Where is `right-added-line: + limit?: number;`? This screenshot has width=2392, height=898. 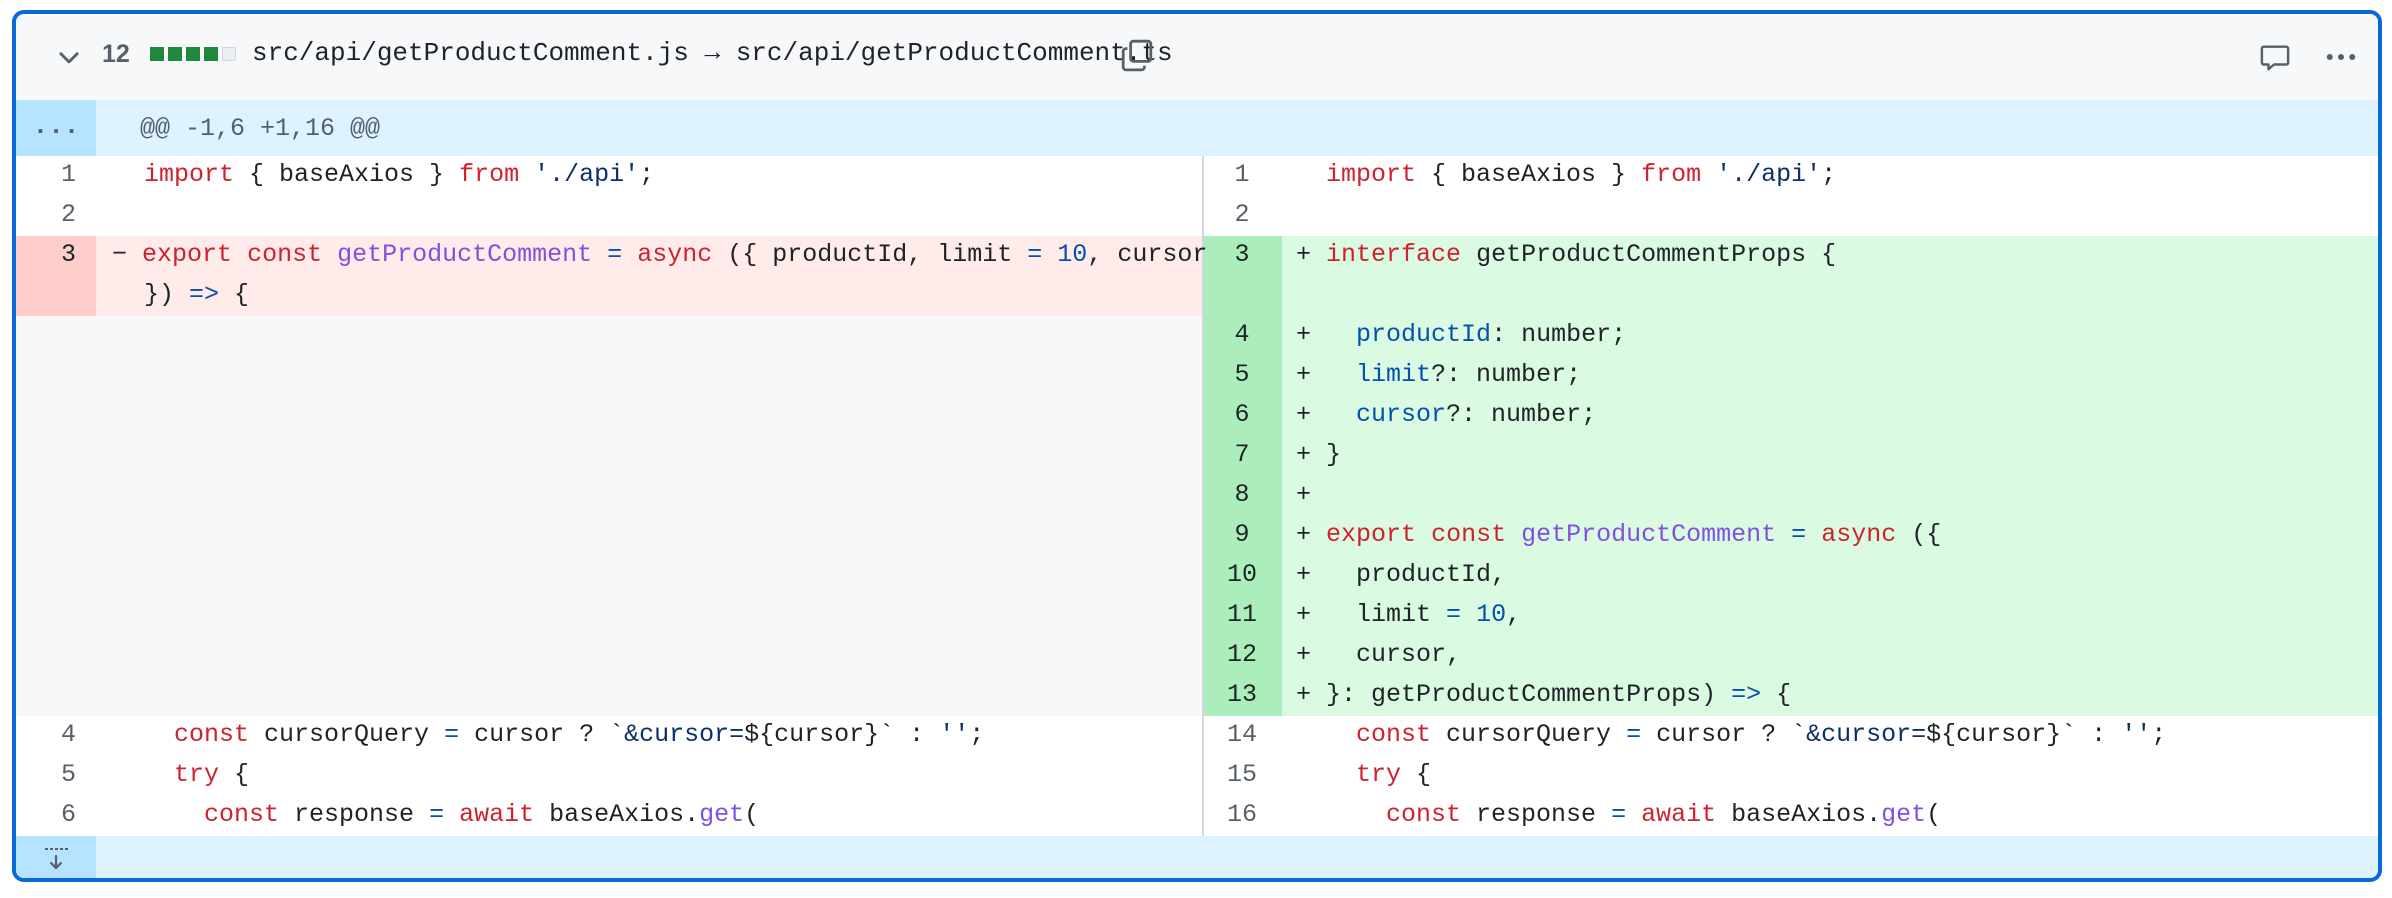
right-added-line: + limit?: number; is located at coordinates (1439, 374).